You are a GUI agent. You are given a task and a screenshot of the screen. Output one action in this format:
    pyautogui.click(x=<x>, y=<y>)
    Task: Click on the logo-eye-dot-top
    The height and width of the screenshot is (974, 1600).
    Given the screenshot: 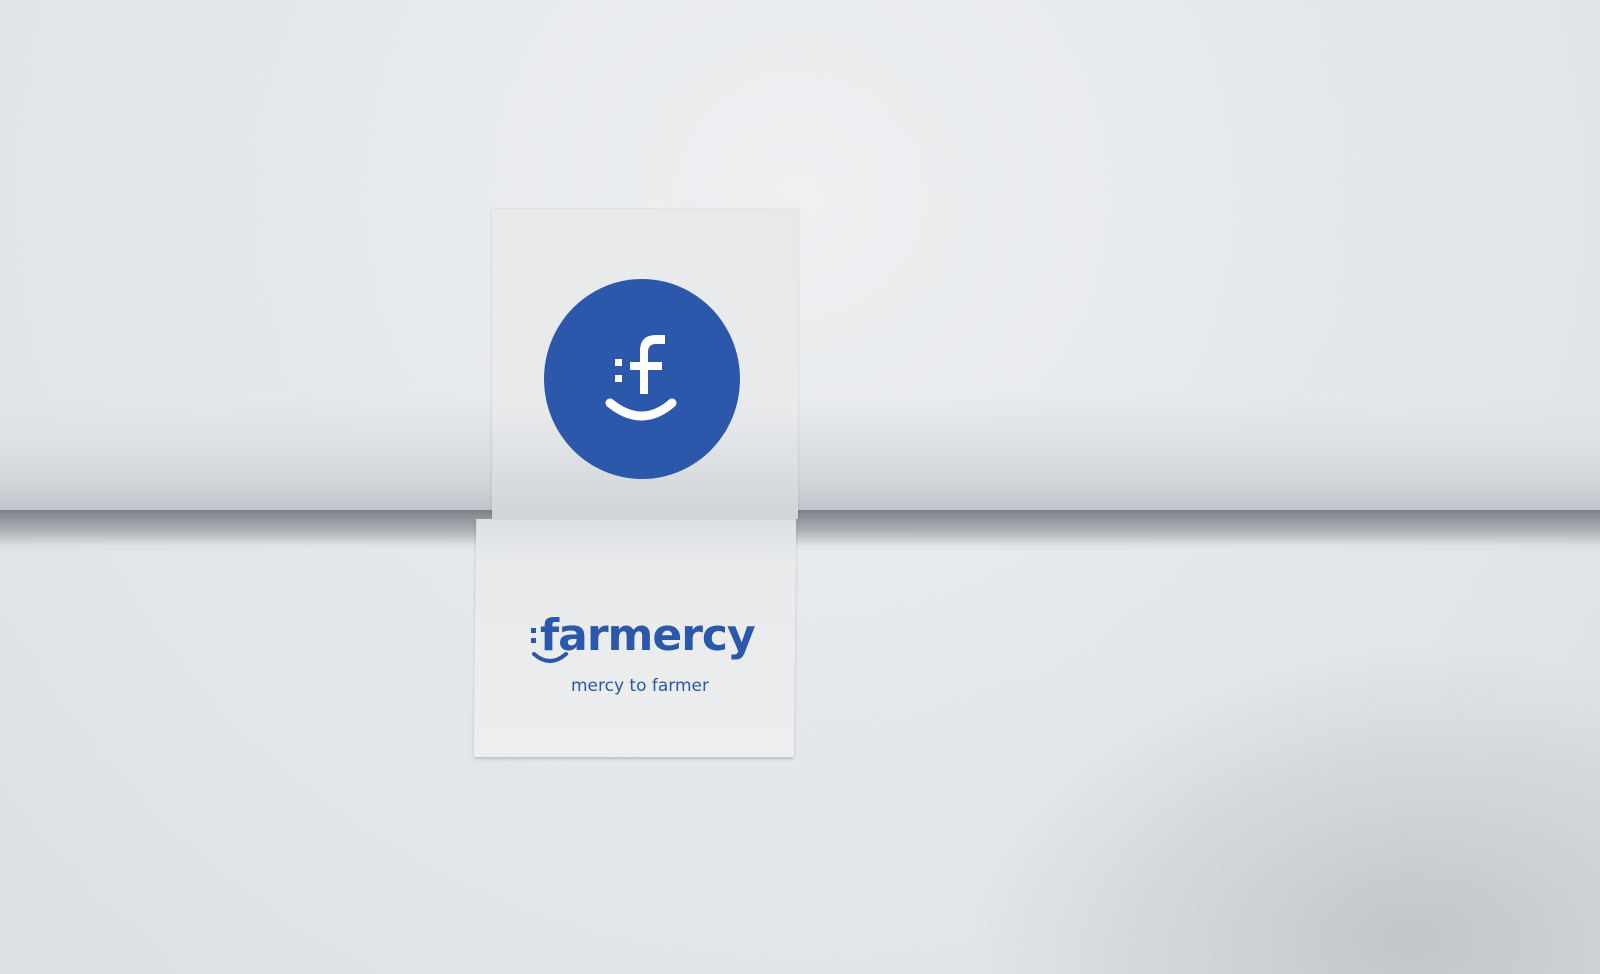 What is the action you would take?
    pyautogui.click(x=618, y=362)
    